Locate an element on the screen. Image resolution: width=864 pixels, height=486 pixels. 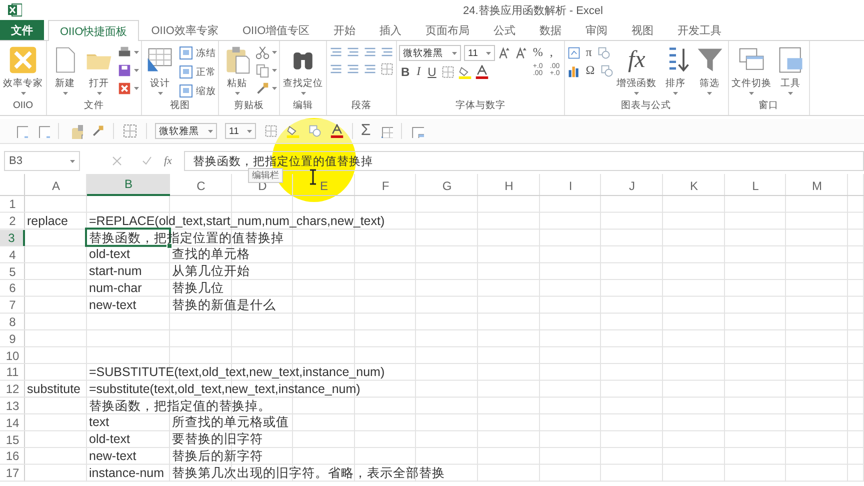
column-header: L is located at coordinates (755, 185).